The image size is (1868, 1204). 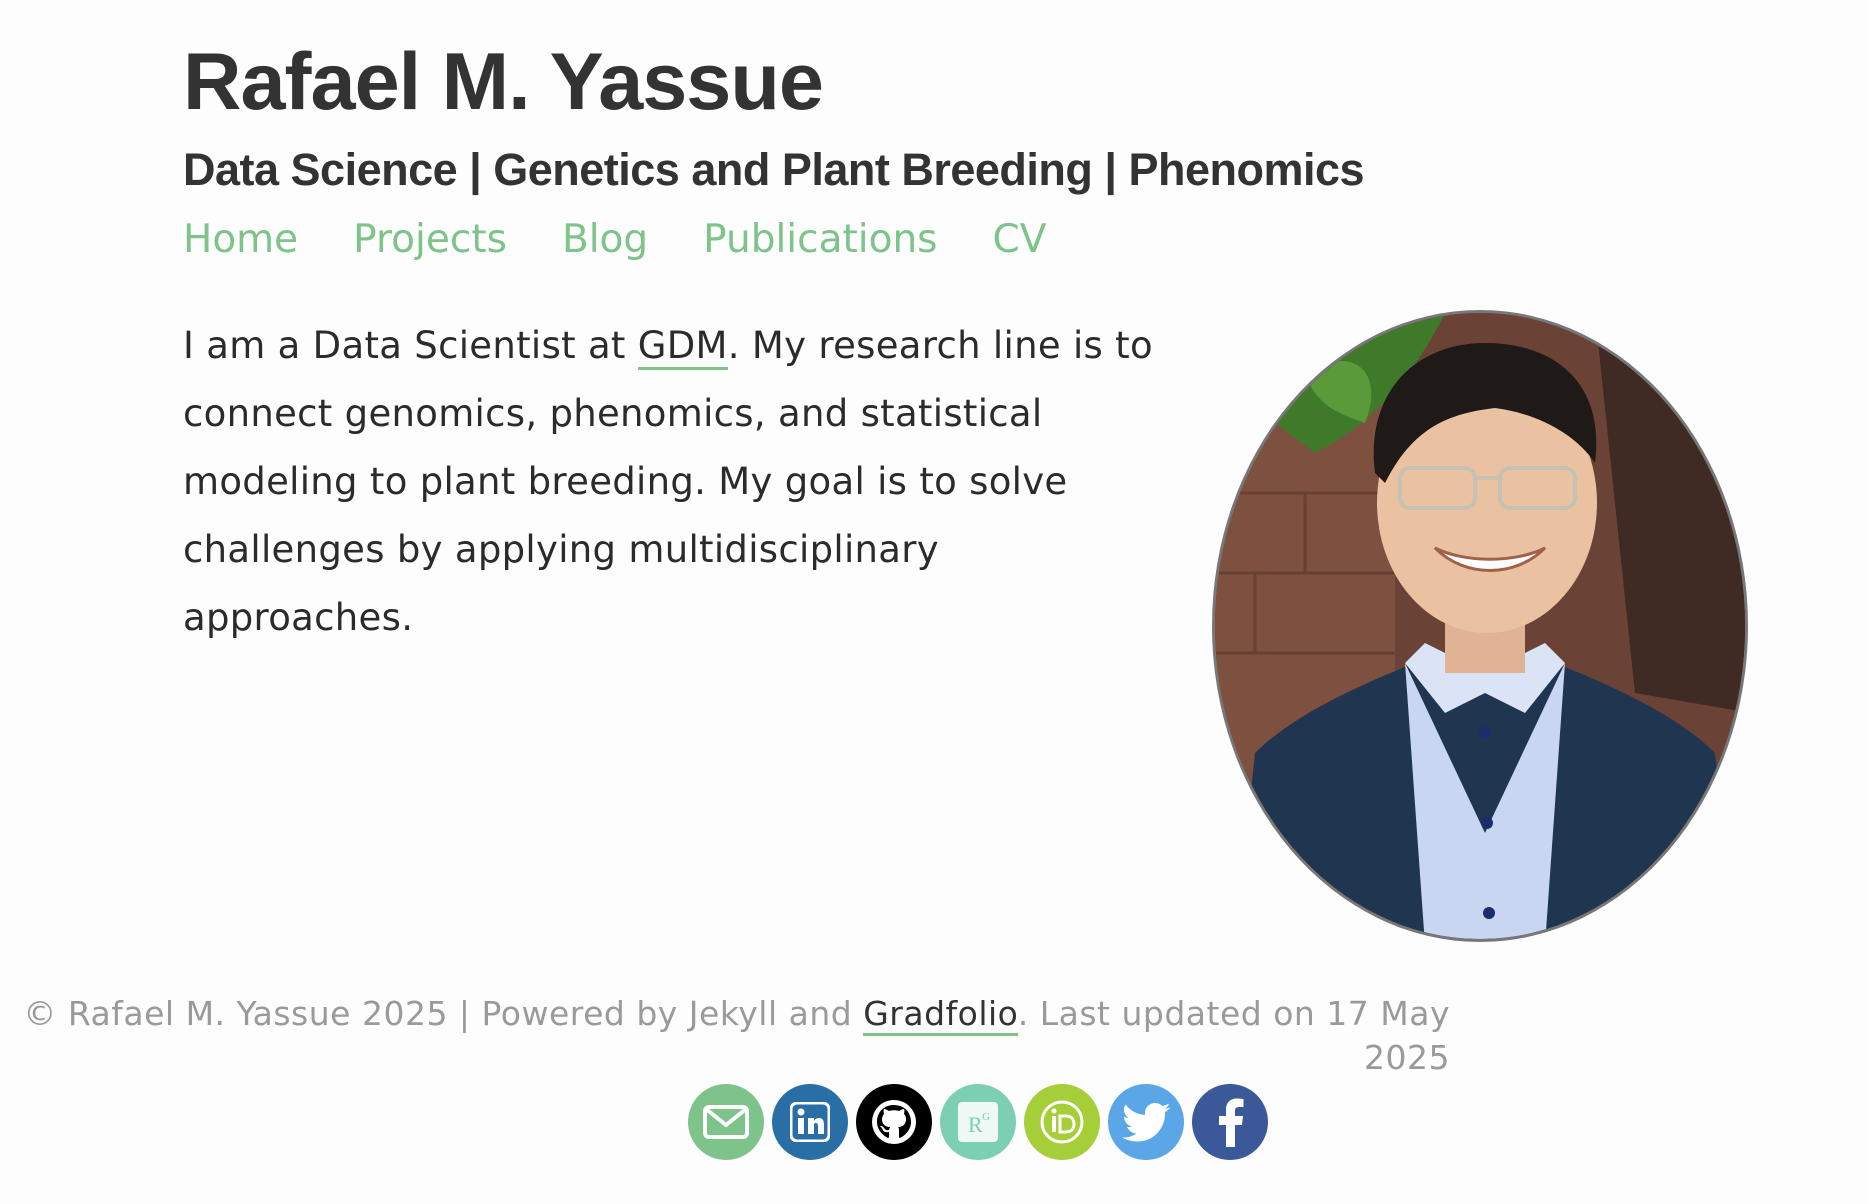 I want to click on svg-text: R, so click(x=975, y=1124).